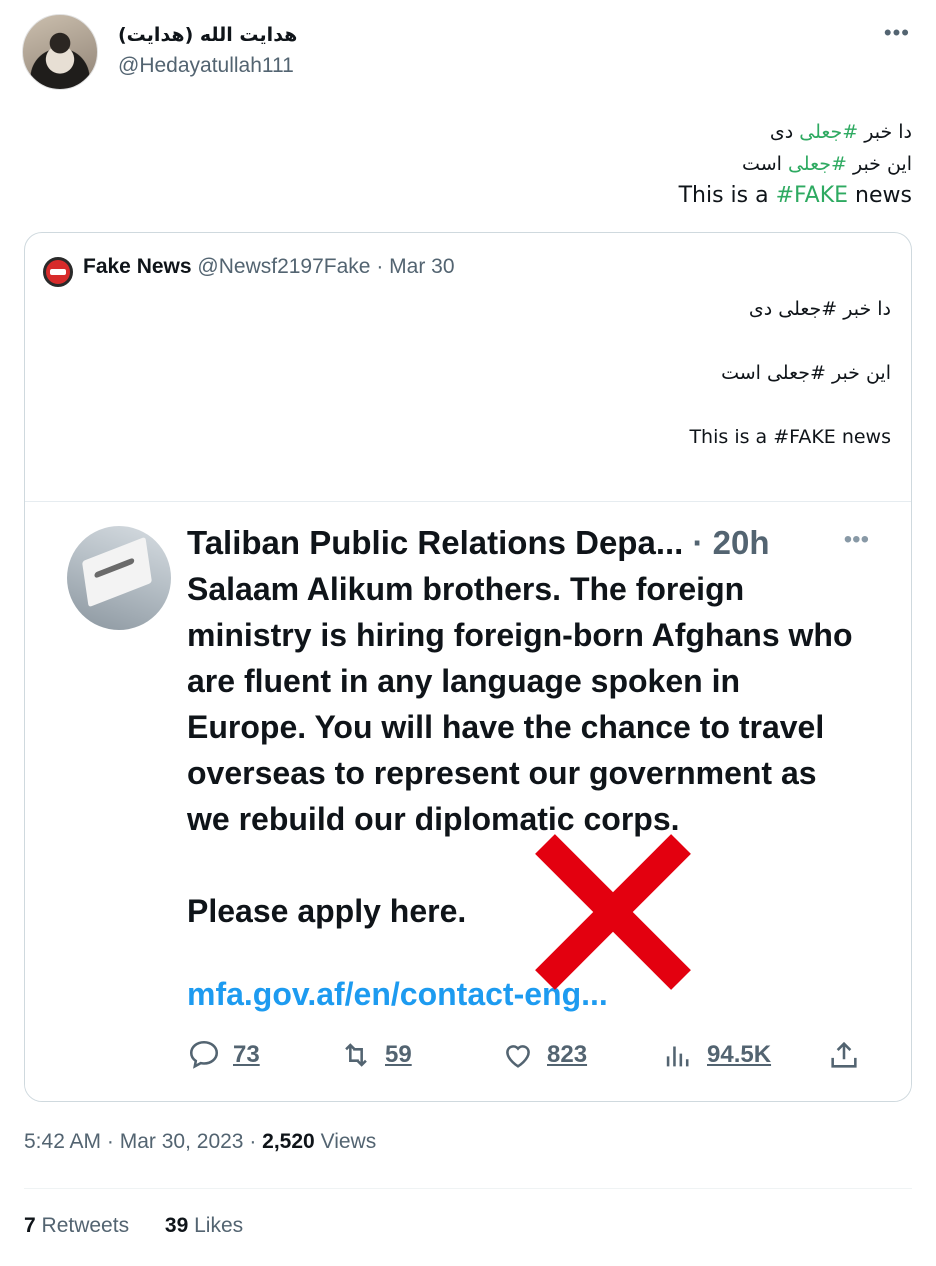  I want to click on embedded-actions: 73 59 823 94.5K, so click(532, 1058).